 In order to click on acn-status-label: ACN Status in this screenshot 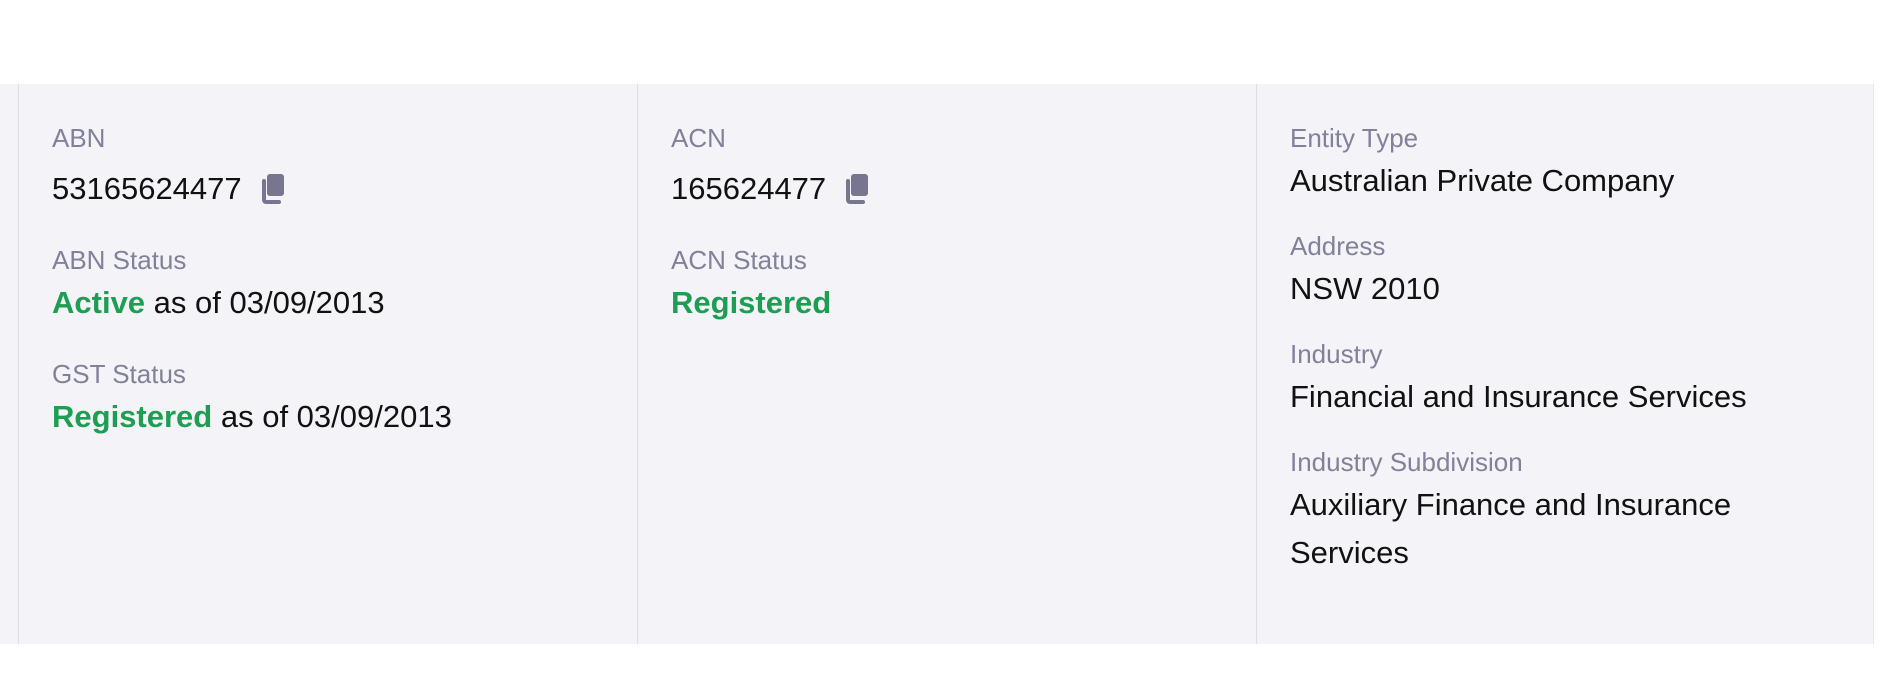, I will do `click(739, 260)`.